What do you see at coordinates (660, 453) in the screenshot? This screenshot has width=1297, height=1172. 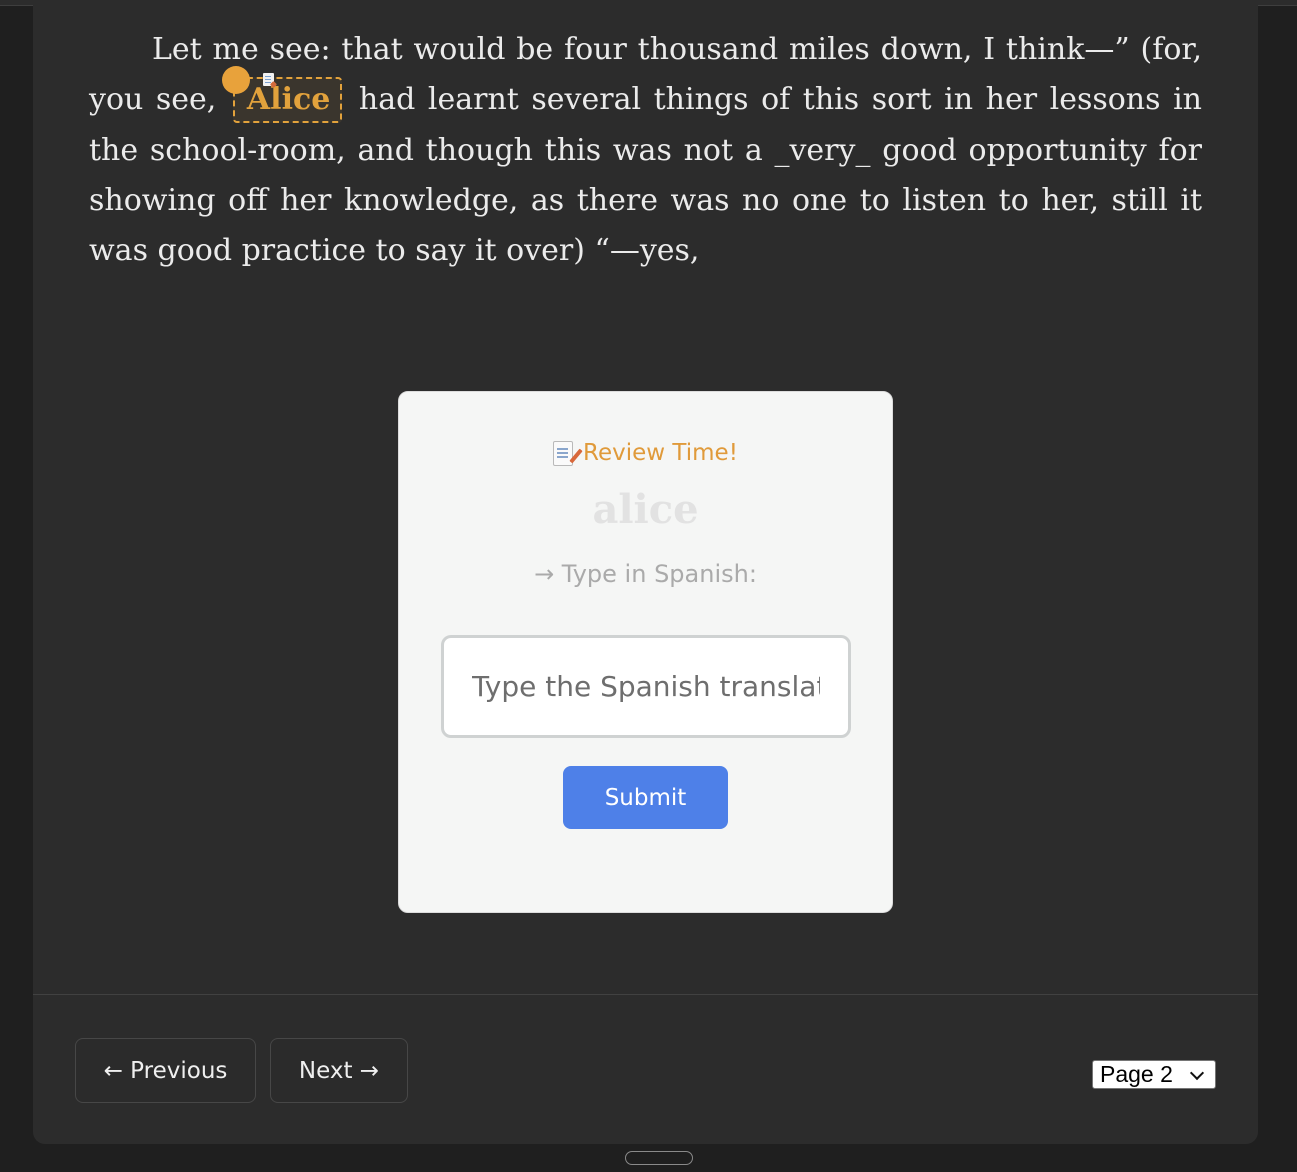 I see `review-title: Review Time!` at bounding box center [660, 453].